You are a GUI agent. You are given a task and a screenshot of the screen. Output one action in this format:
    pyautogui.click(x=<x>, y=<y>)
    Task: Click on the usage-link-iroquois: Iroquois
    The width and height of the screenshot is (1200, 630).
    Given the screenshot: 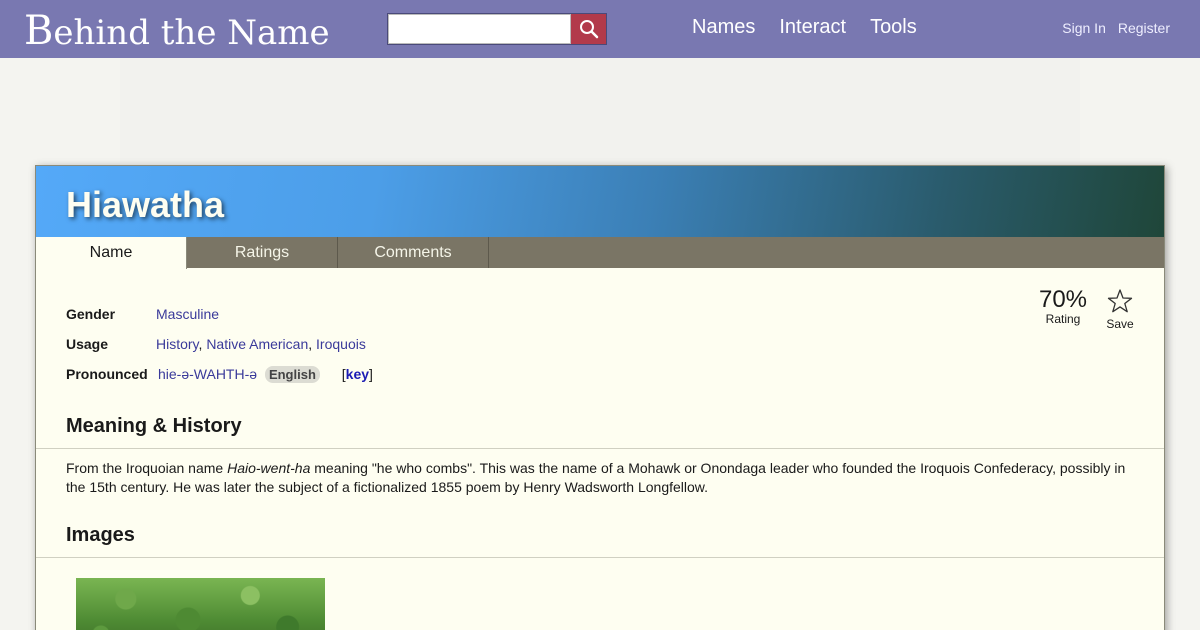 What is the action you would take?
    pyautogui.click(x=341, y=344)
    